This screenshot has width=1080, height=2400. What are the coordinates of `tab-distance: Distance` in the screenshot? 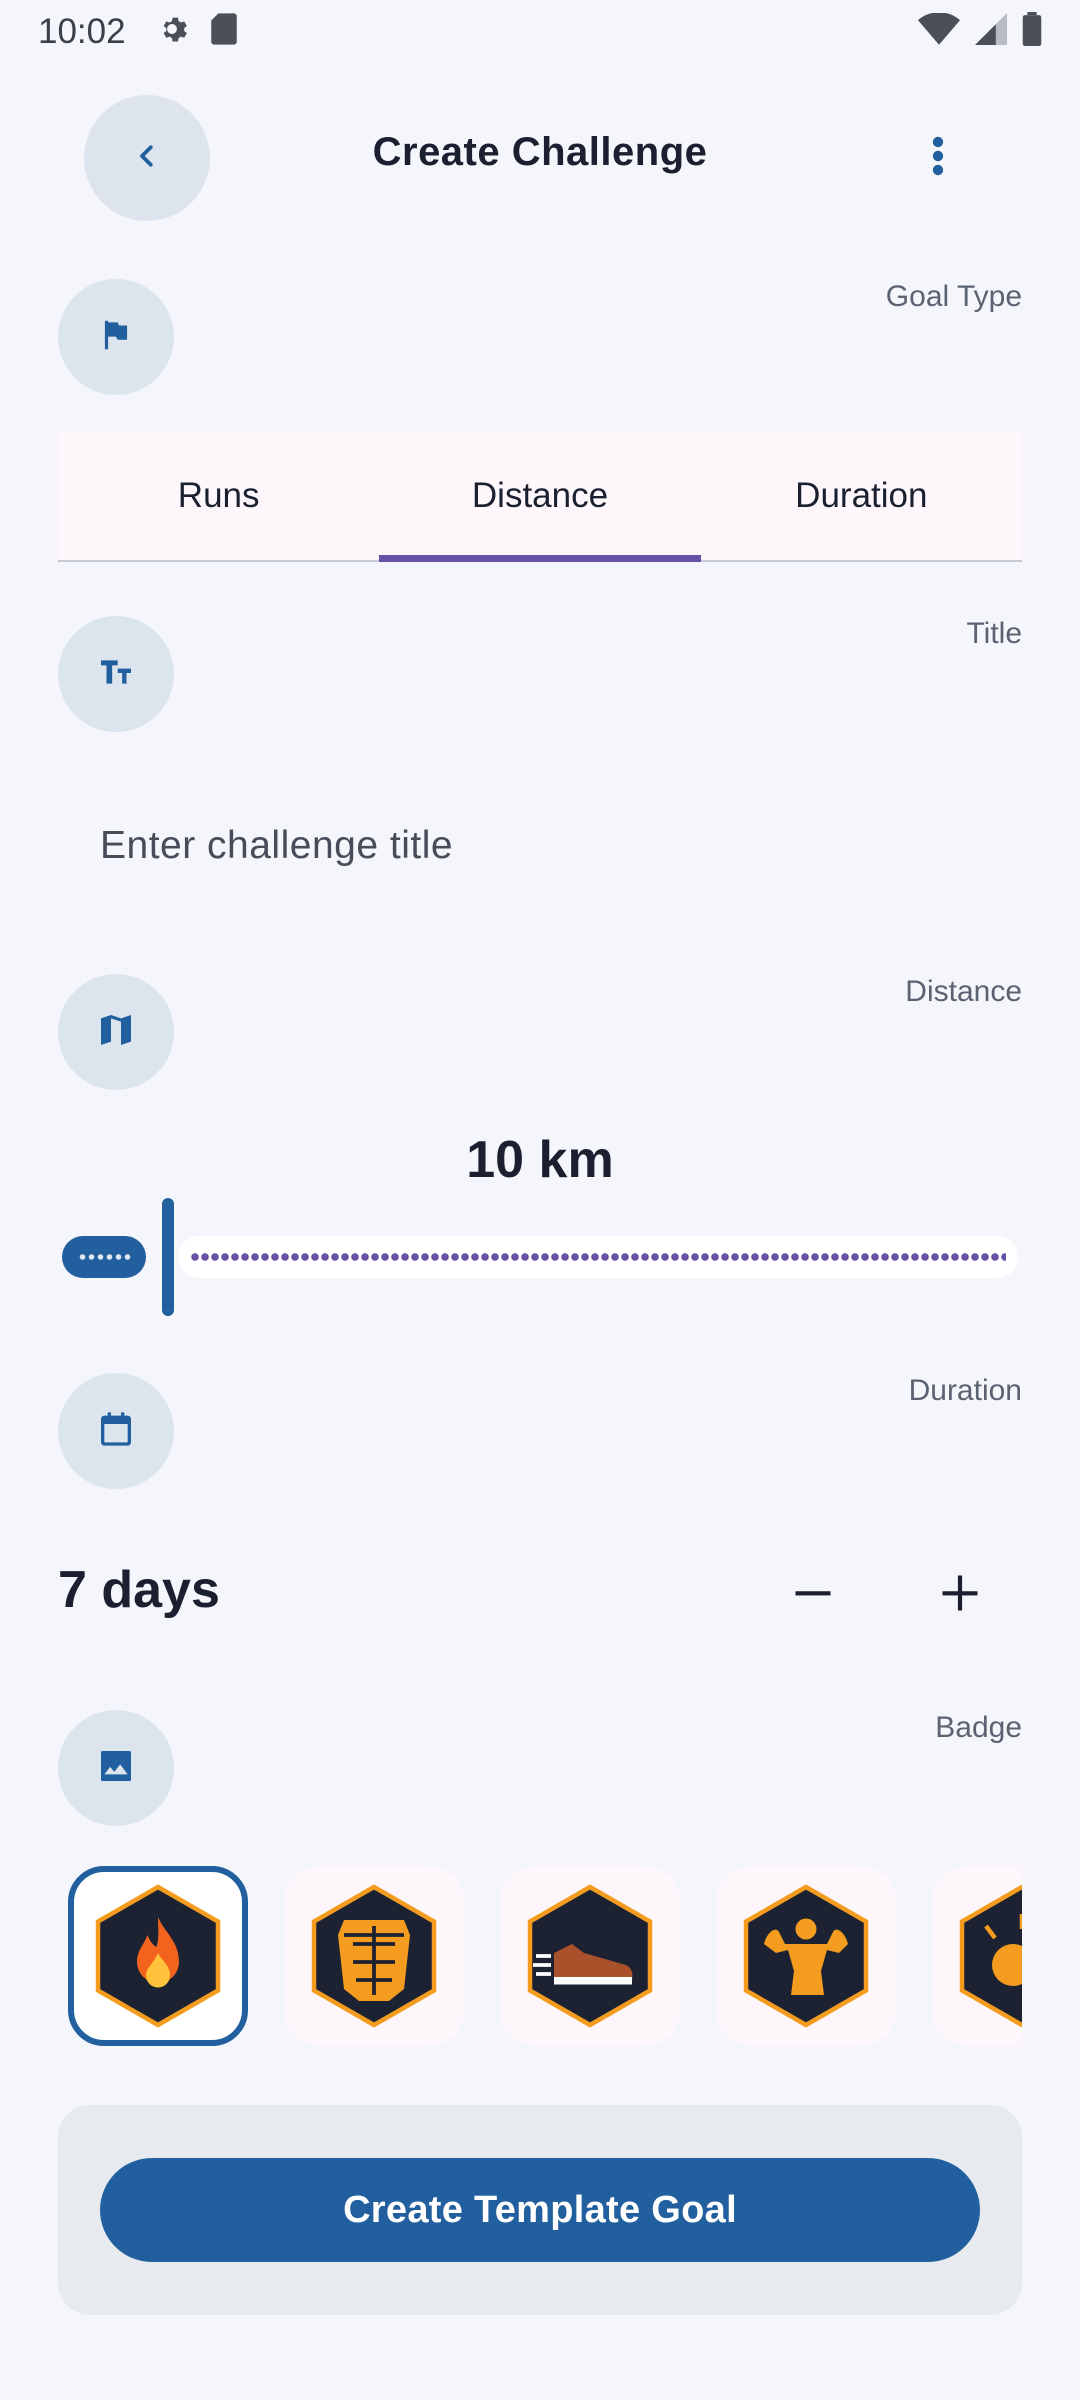 It's located at (540, 497).